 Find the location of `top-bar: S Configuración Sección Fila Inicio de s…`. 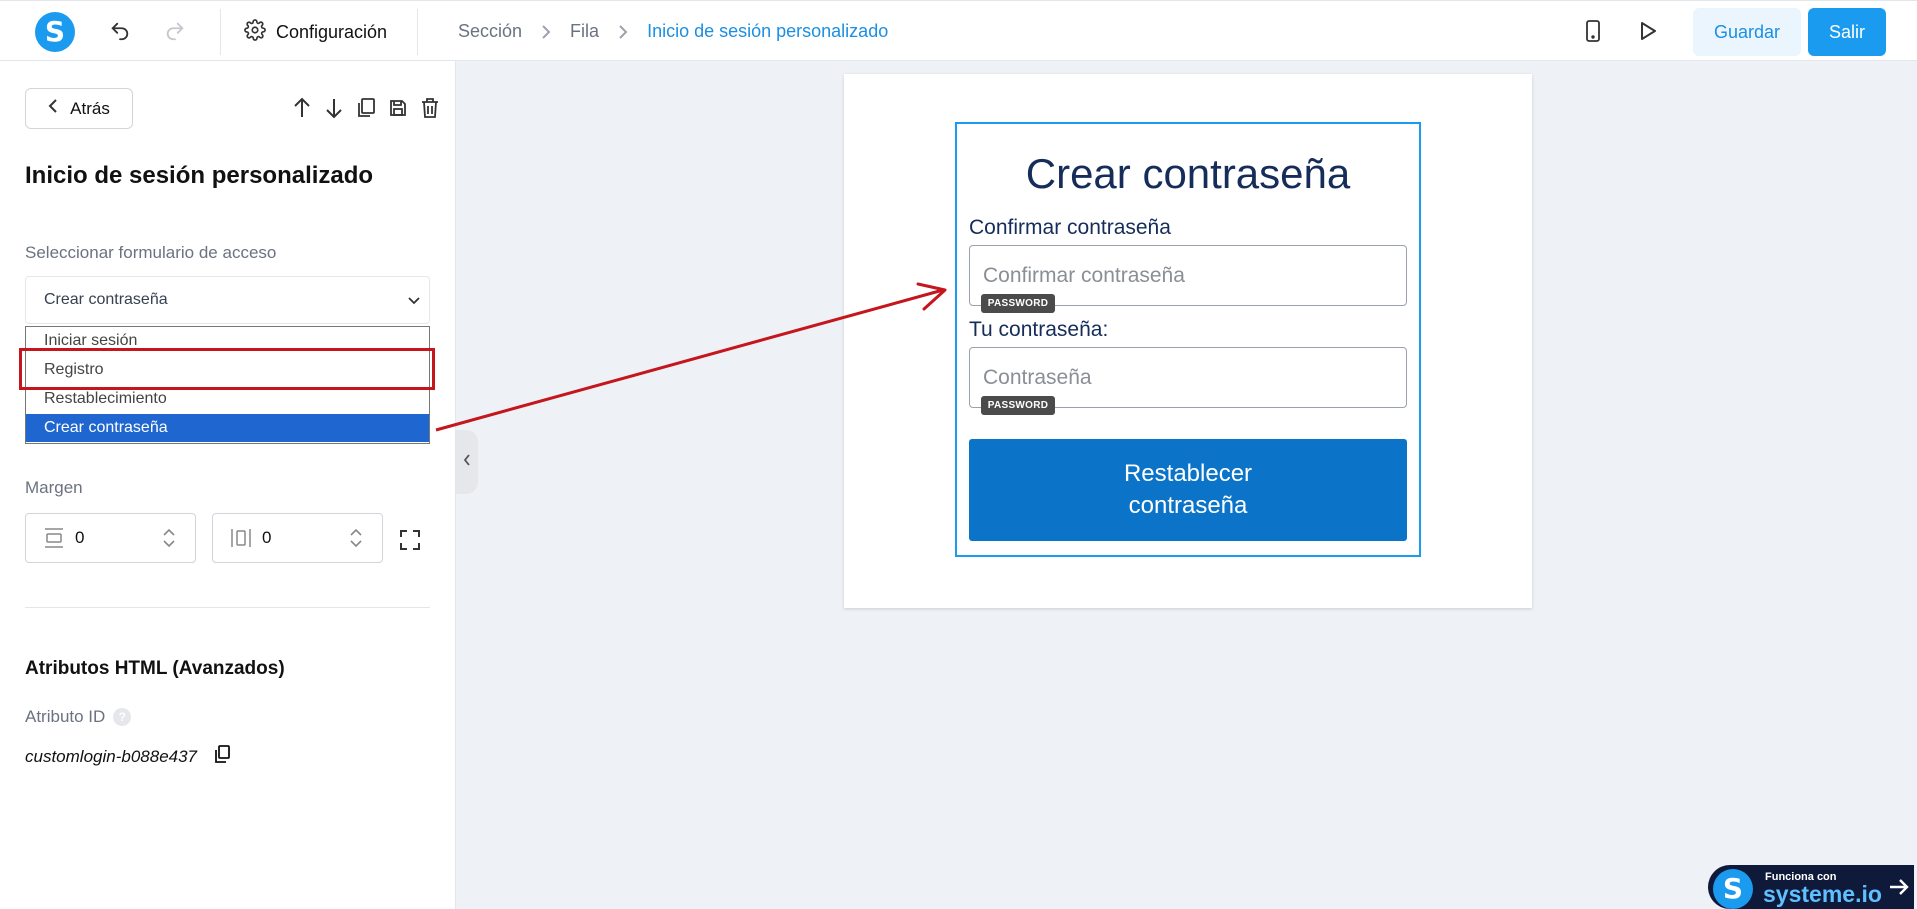

top-bar: S Configuración Sección Fila Inicio de s… is located at coordinates (958, 30).